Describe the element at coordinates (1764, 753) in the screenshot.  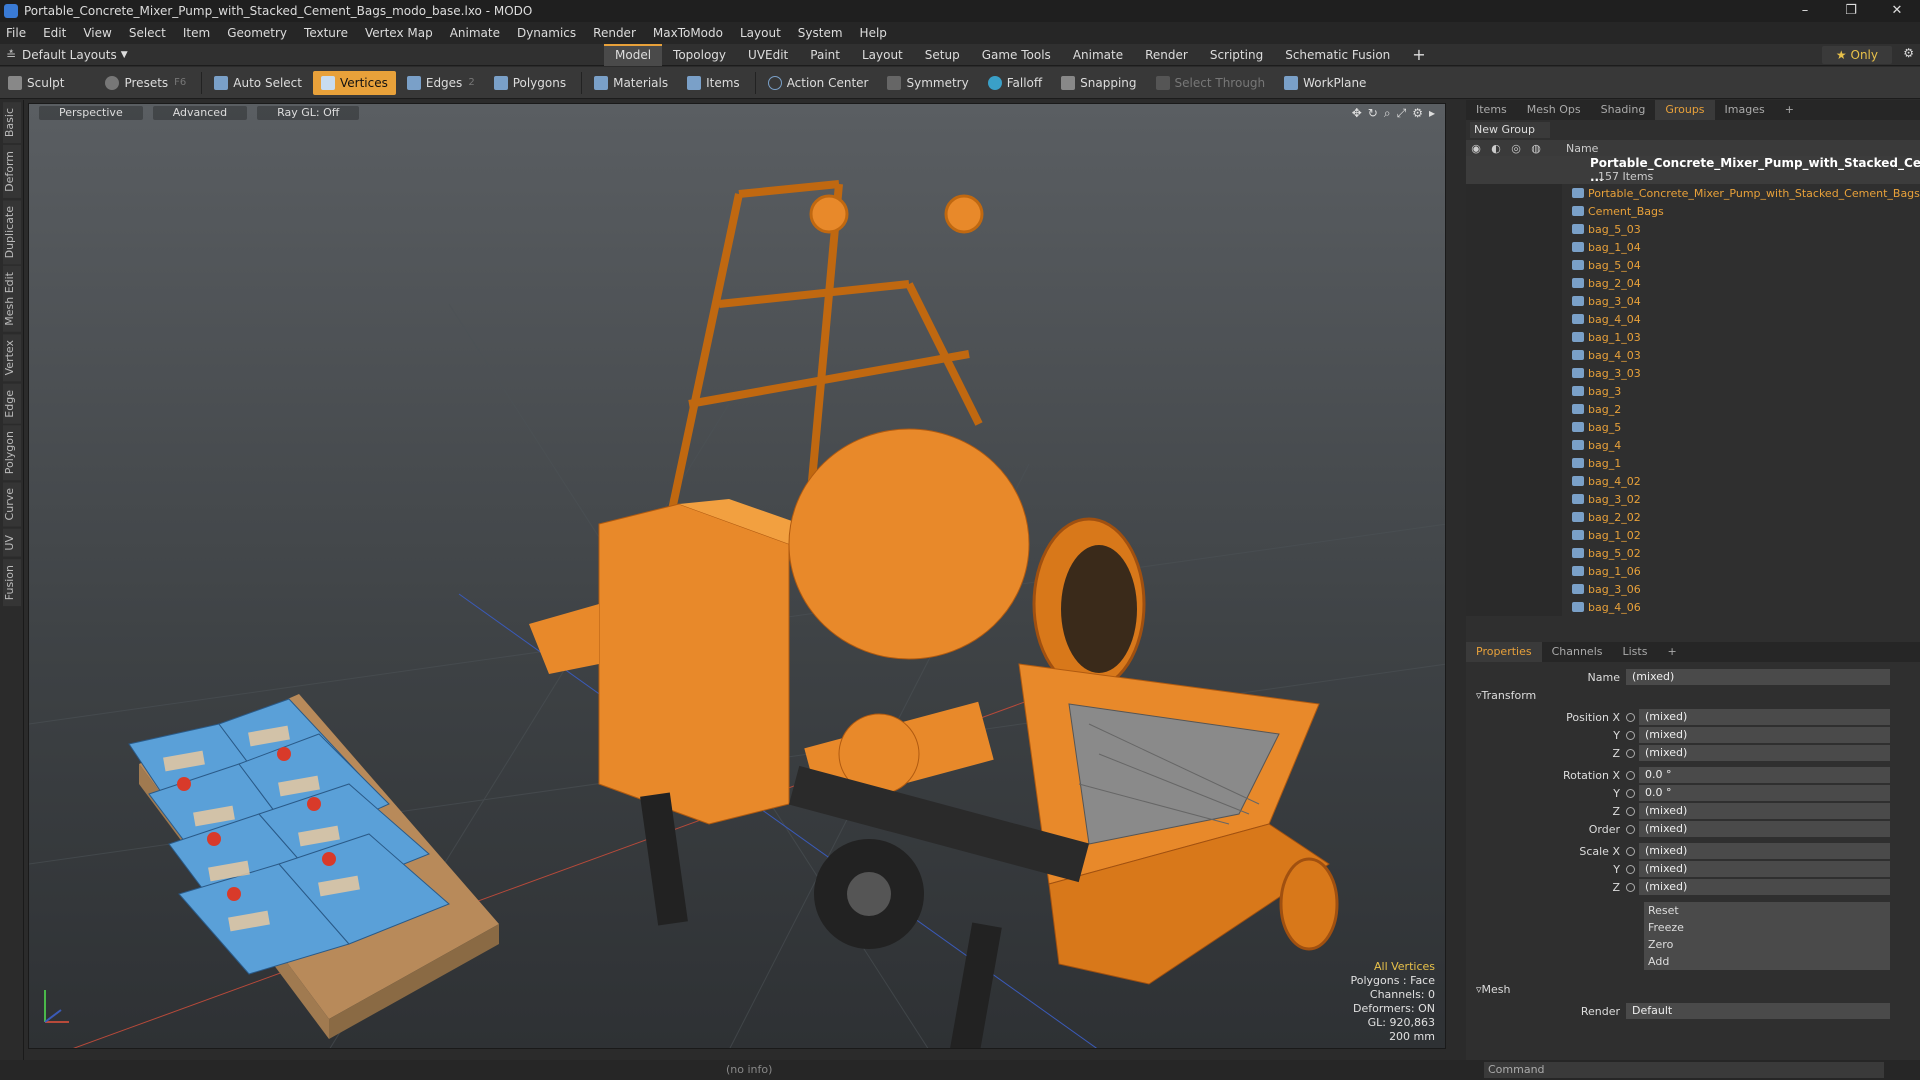
I see `position-z-field: (mixed)` at that location.